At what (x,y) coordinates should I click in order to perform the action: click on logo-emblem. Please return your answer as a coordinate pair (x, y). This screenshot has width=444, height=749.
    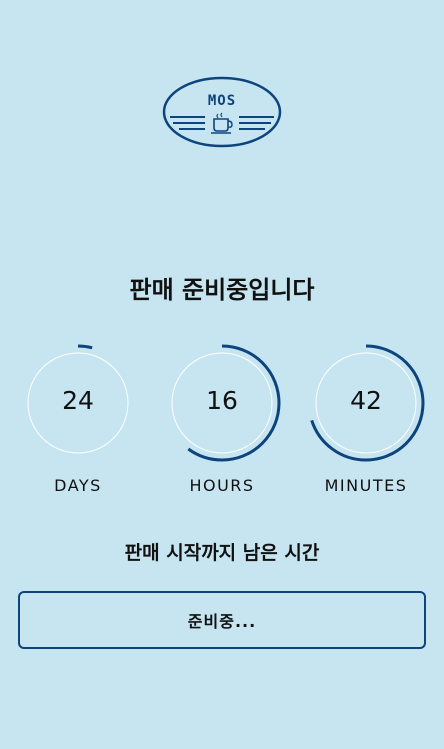
    Looking at the image, I should click on (222, 112).